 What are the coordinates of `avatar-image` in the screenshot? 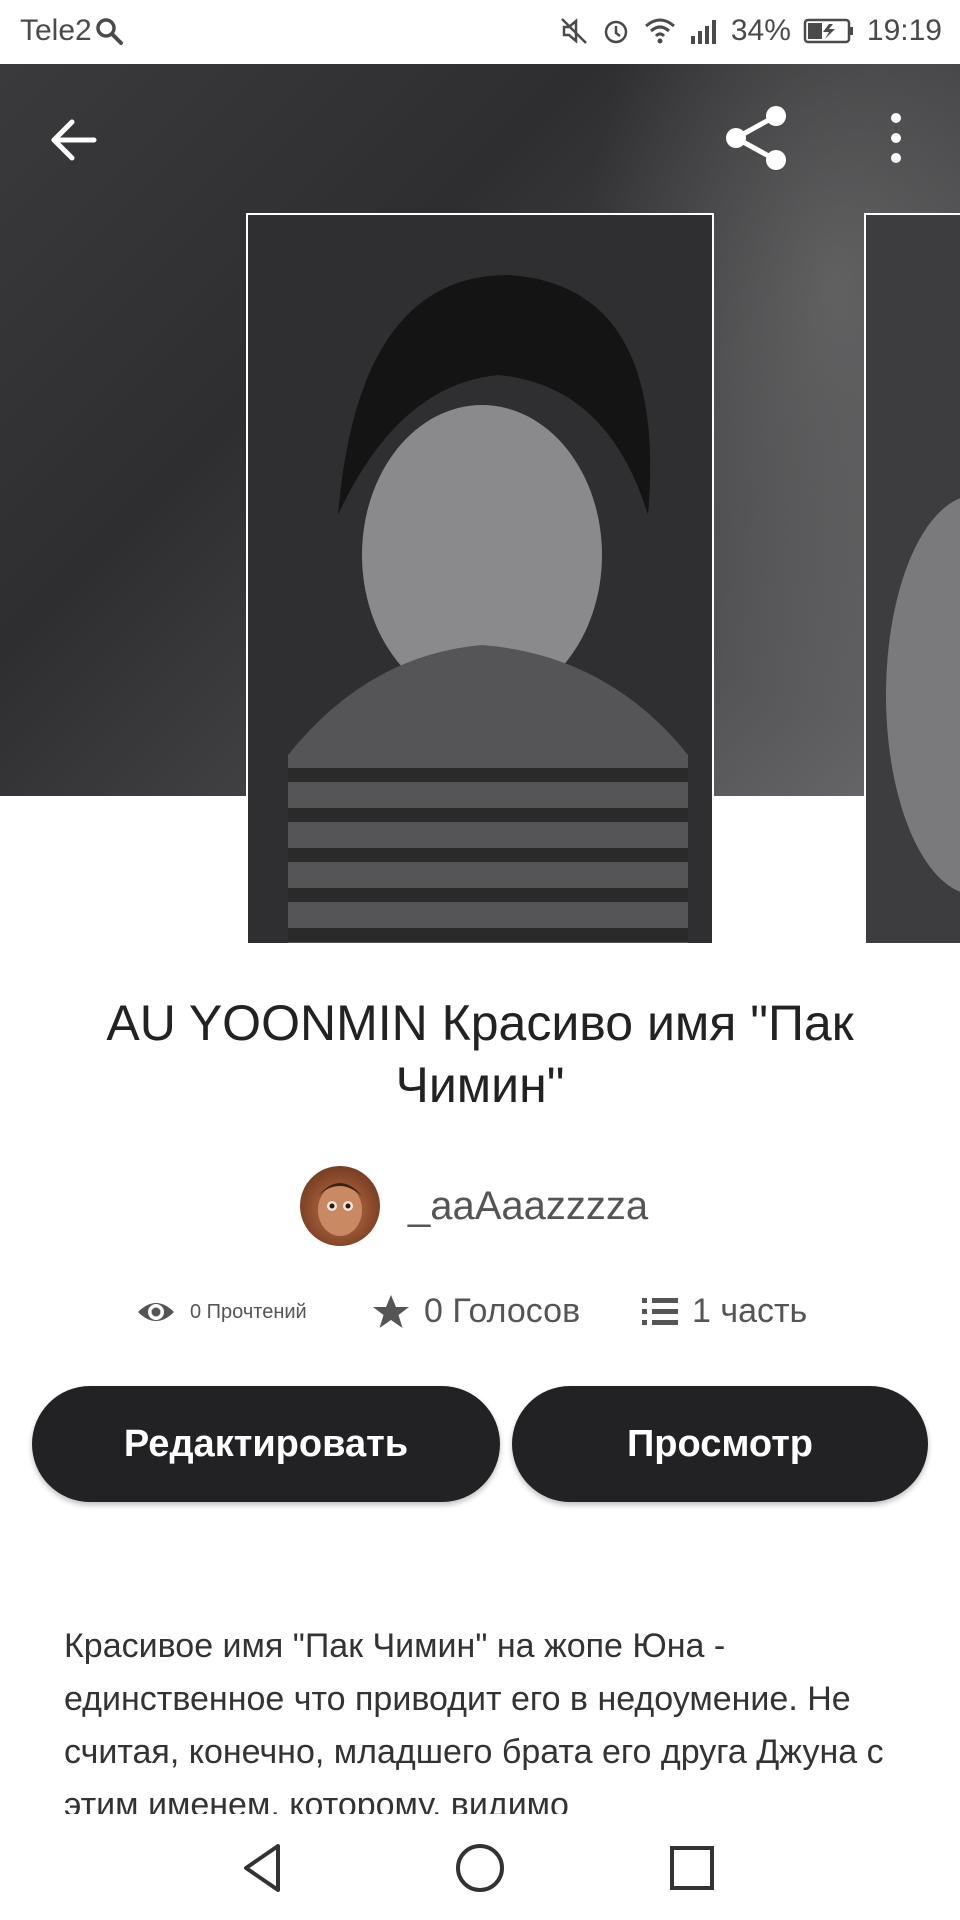 It's located at (340, 1209).